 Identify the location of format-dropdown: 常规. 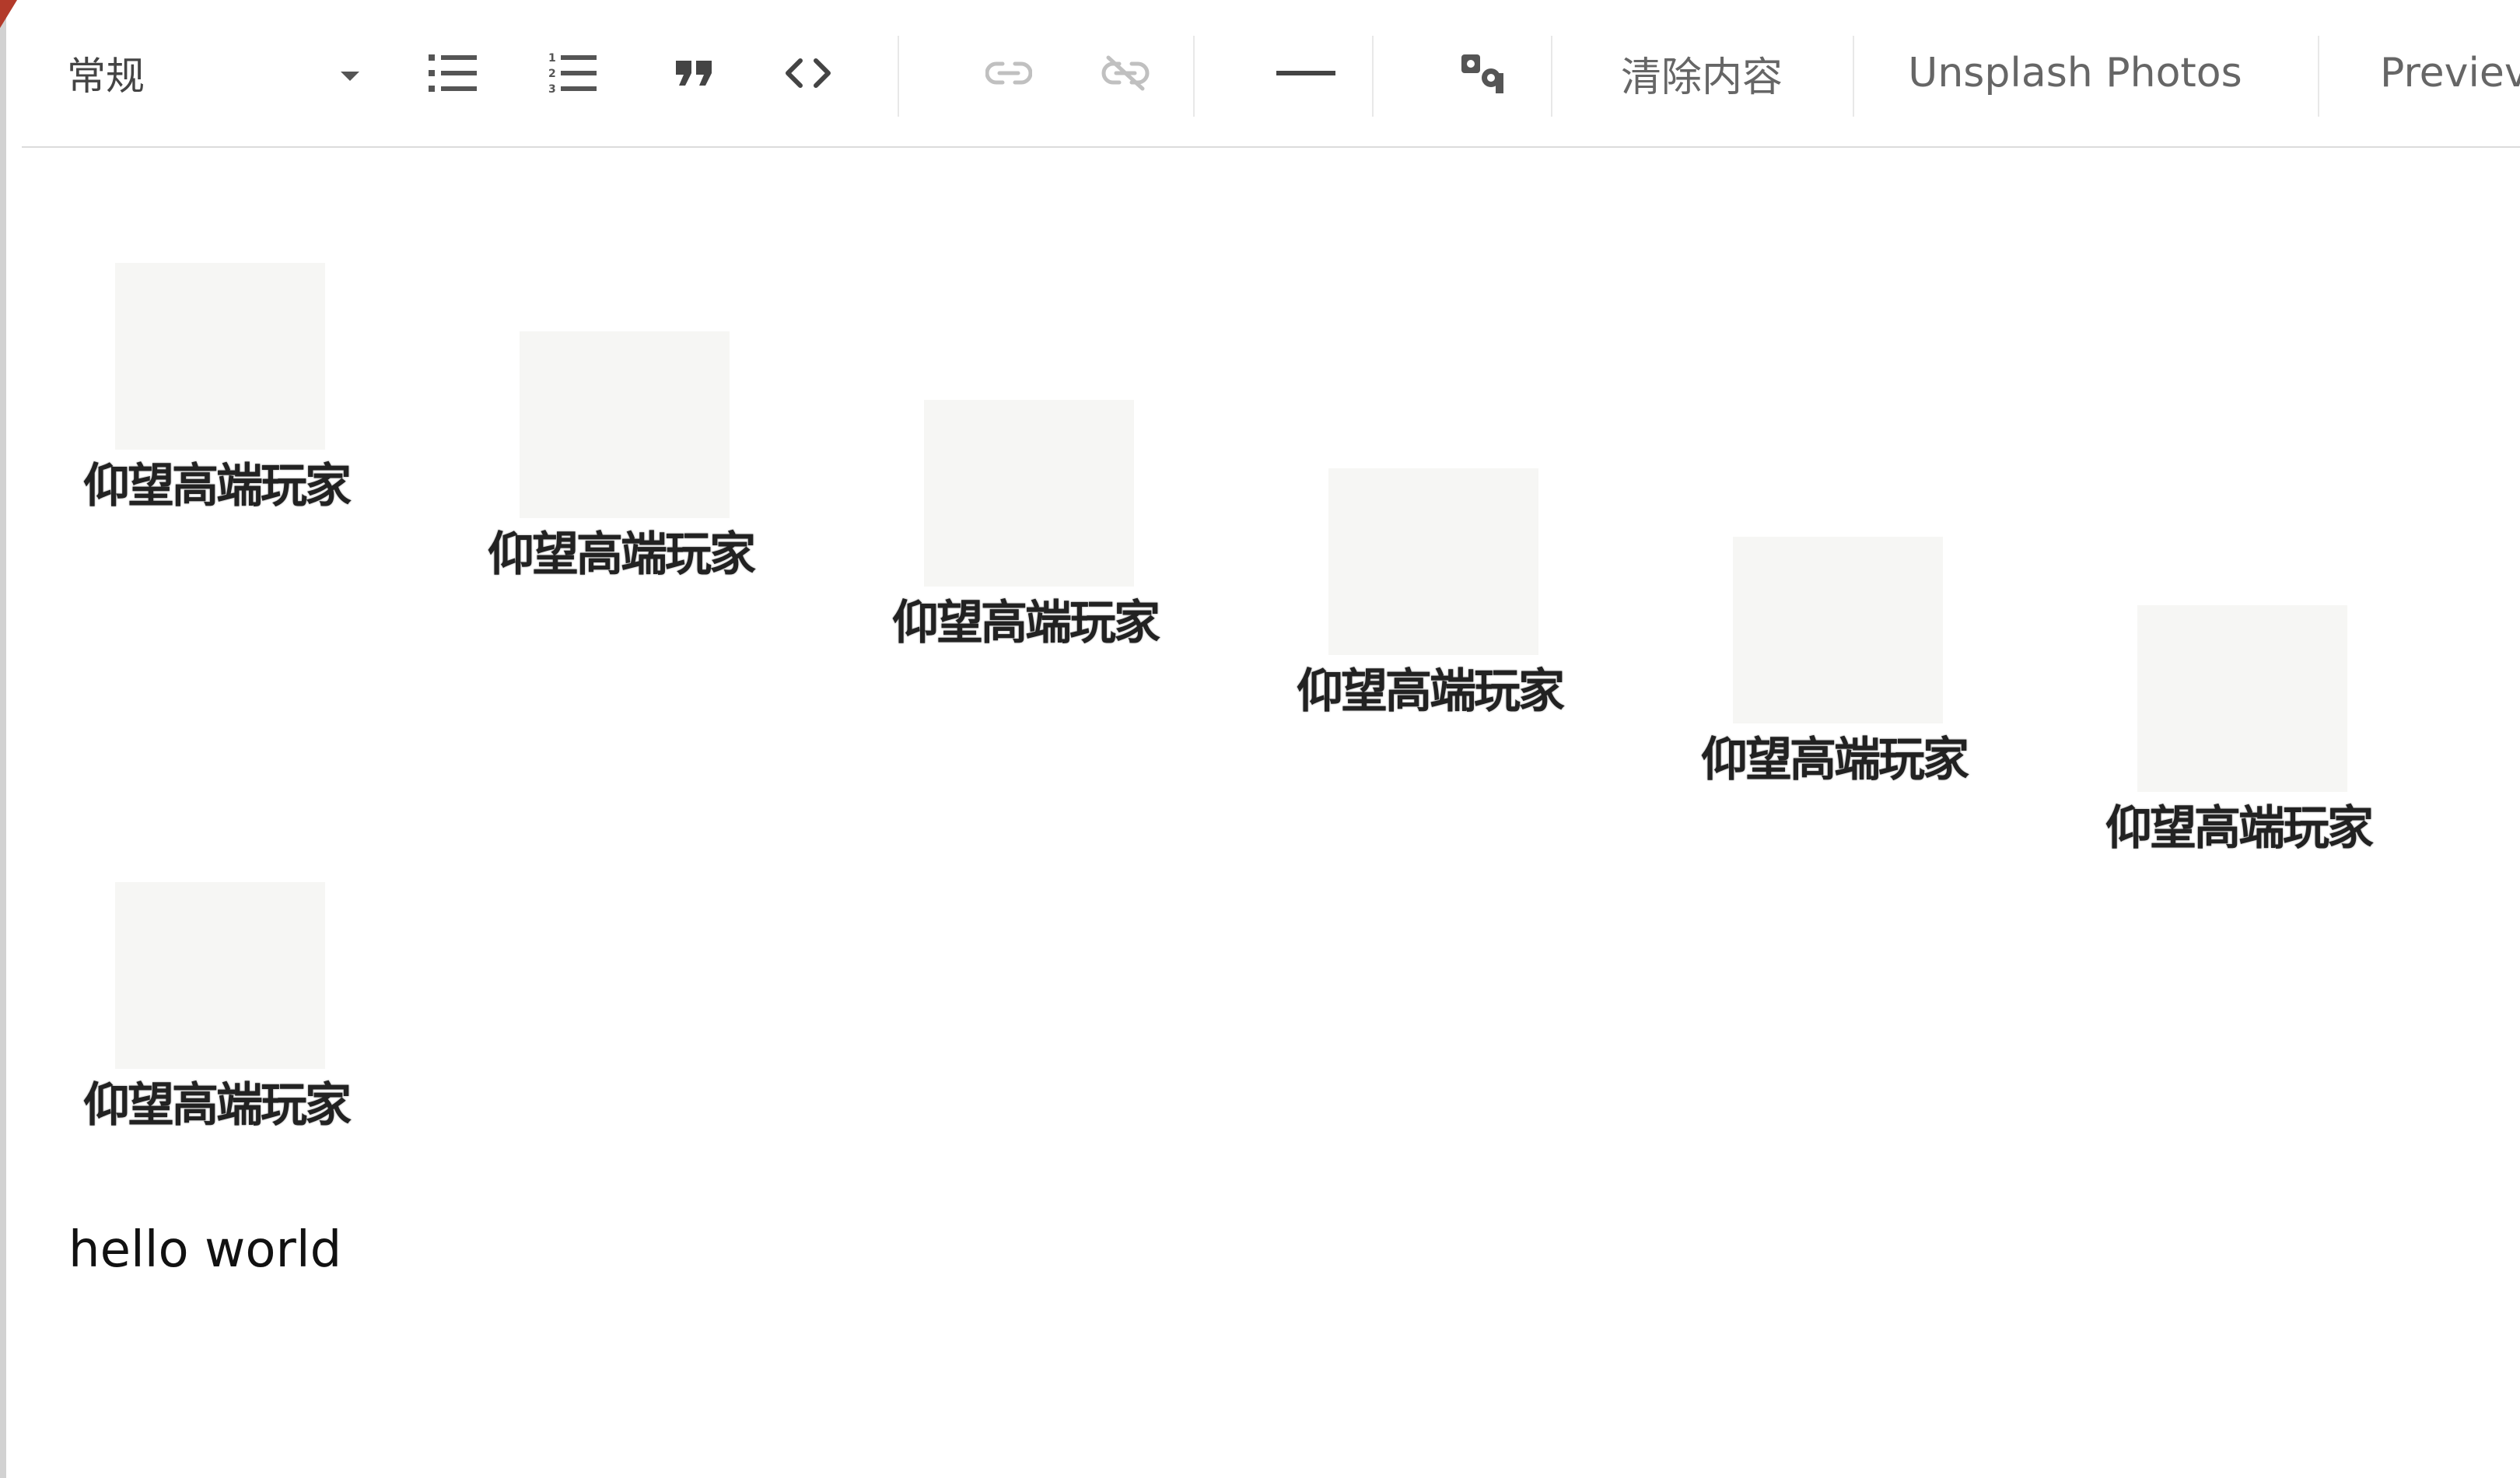
(223, 73).